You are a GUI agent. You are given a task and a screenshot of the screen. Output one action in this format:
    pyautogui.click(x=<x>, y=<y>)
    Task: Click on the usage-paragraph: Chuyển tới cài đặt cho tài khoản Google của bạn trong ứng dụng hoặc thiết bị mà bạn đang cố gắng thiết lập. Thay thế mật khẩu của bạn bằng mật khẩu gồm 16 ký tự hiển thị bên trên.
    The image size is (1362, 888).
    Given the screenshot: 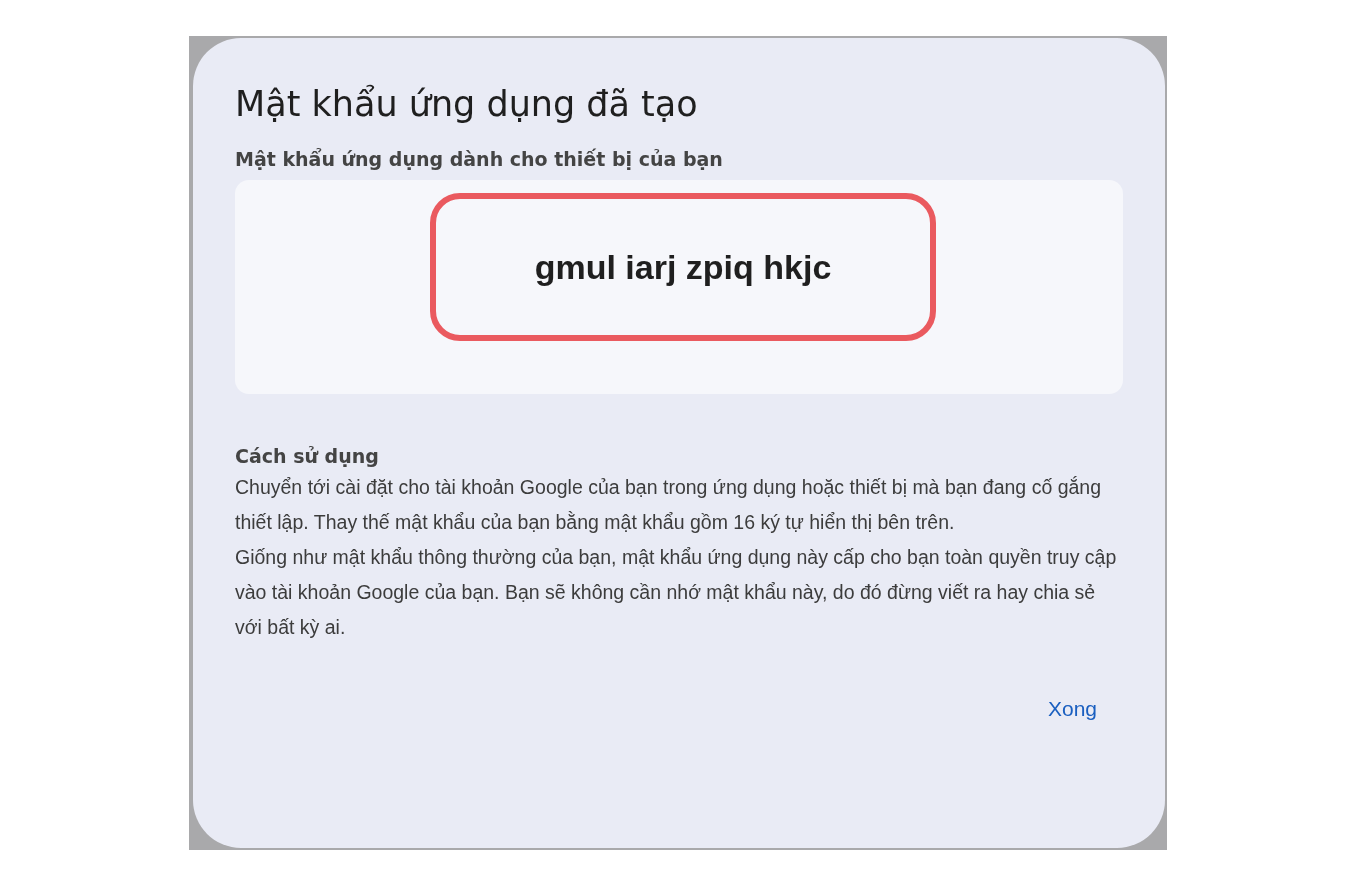 What is the action you would take?
    pyautogui.click(x=669, y=505)
    